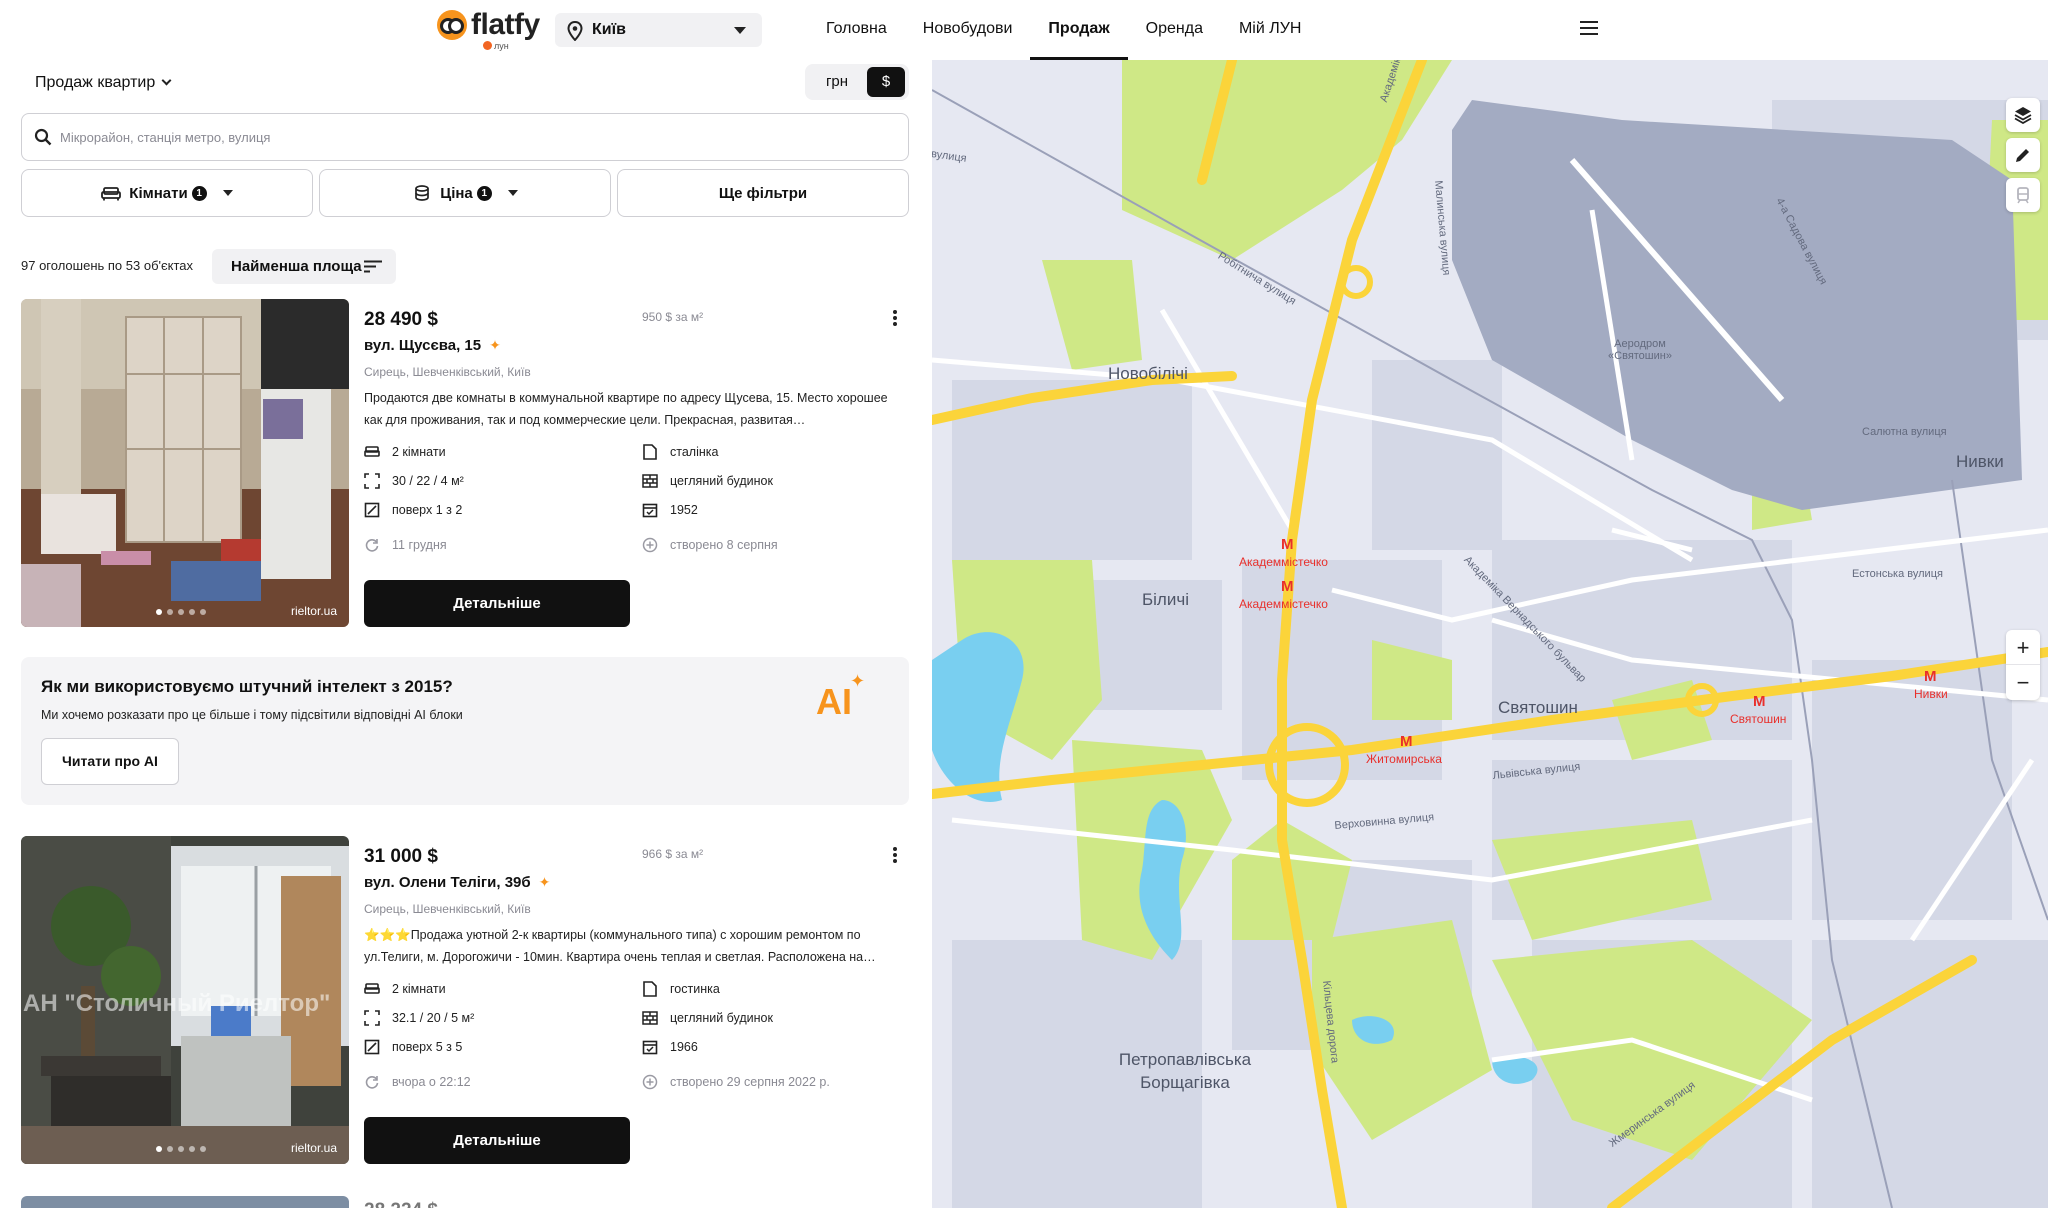 The height and width of the screenshot is (1208, 2048). What do you see at coordinates (1404, 759) in the screenshot?
I see `metro-station-label: Житомирська` at bounding box center [1404, 759].